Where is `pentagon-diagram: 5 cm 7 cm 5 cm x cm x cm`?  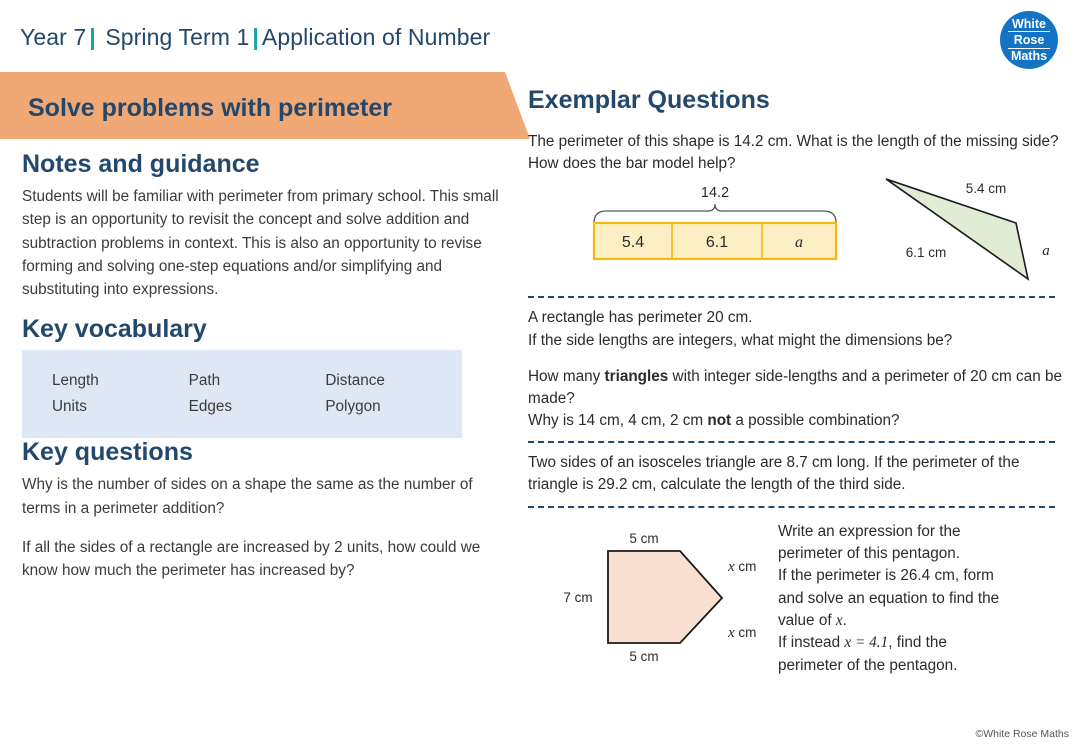
pentagon-diagram: 5 cm 7 cm 5 cm x cm x cm is located at coordinates (659, 597).